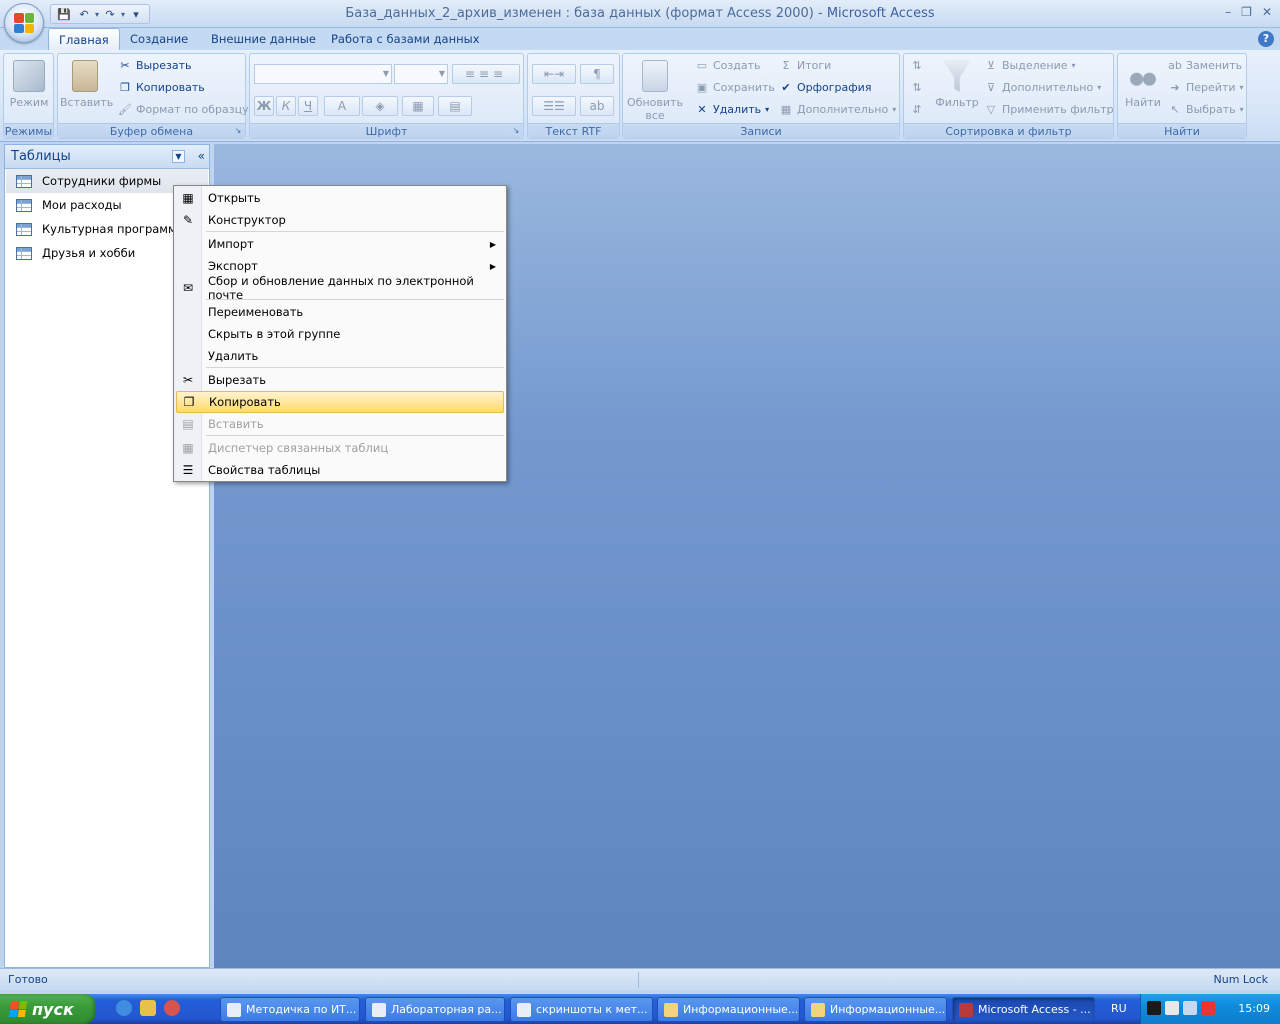 This screenshot has width=1280, height=1024. I want to click on menu-item-linked-table-manager: ▦ Диспетчер связанных таблиц, so click(340, 448).